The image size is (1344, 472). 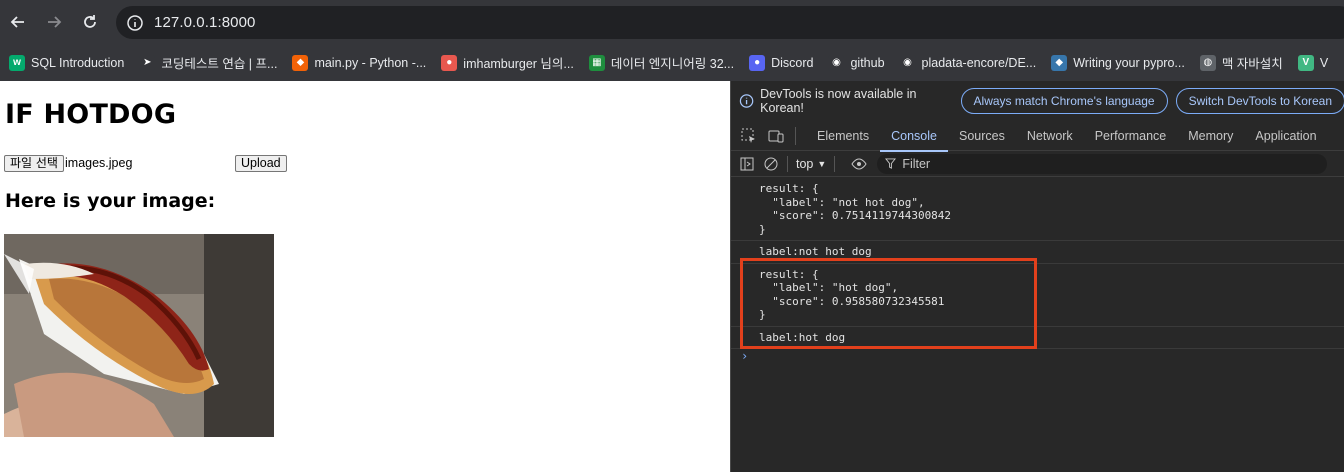 I want to click on bookmark-item: ● Discord, so click(x=781, y=62).